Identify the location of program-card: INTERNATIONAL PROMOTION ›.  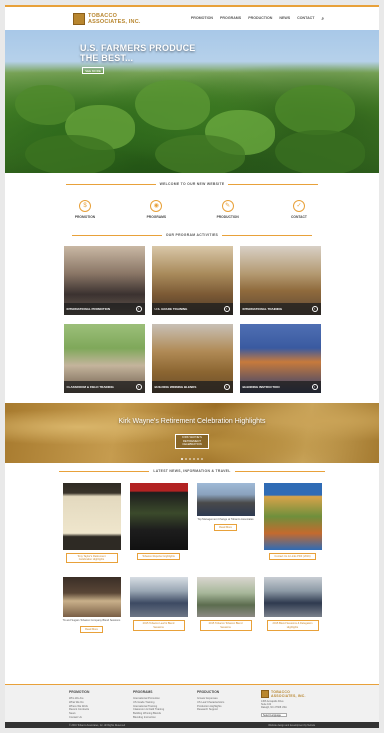
(104, 280).